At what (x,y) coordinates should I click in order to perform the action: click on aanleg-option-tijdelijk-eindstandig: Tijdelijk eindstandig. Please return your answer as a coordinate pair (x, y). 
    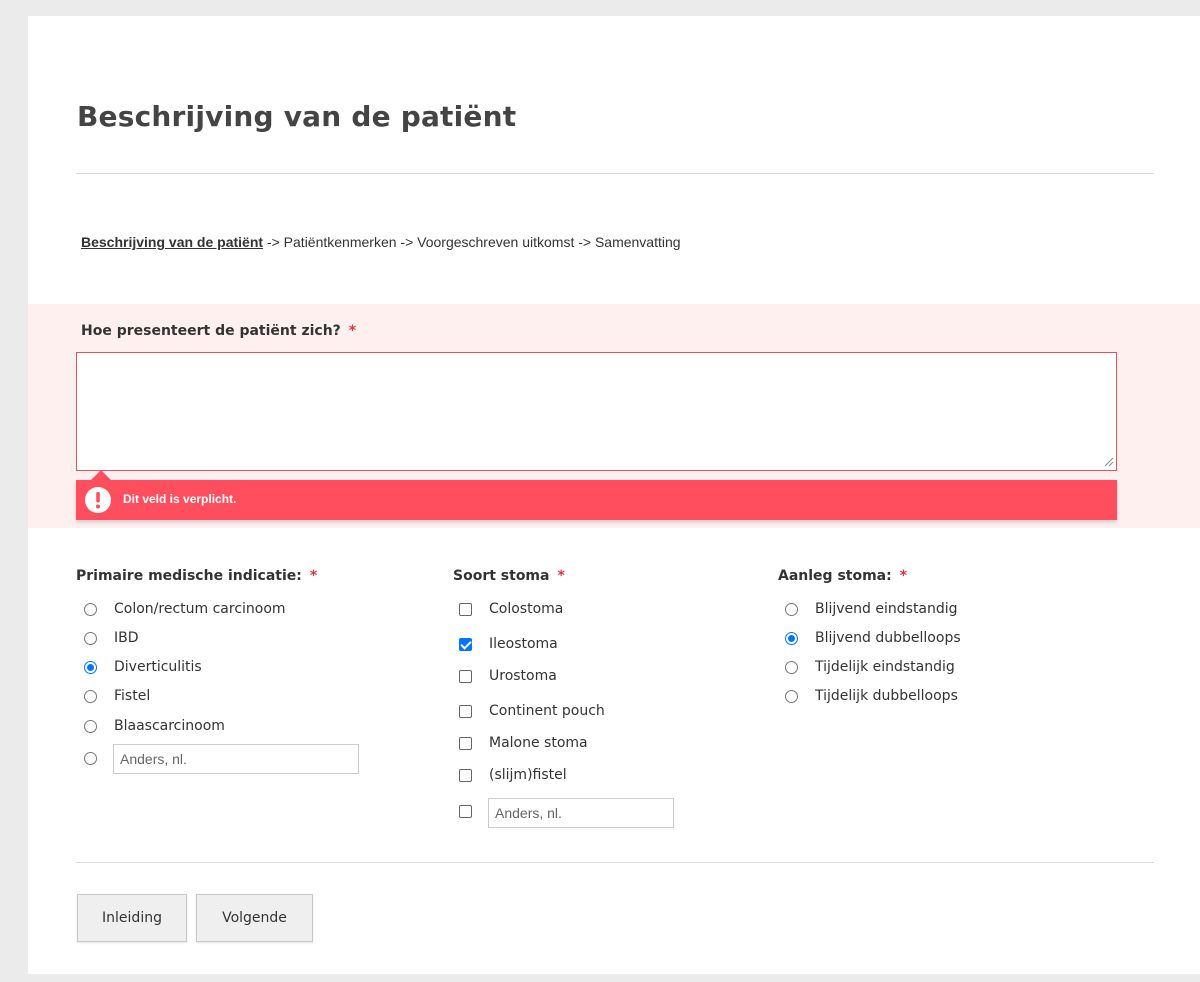
    Looking at the image, I should click on (870, 667).